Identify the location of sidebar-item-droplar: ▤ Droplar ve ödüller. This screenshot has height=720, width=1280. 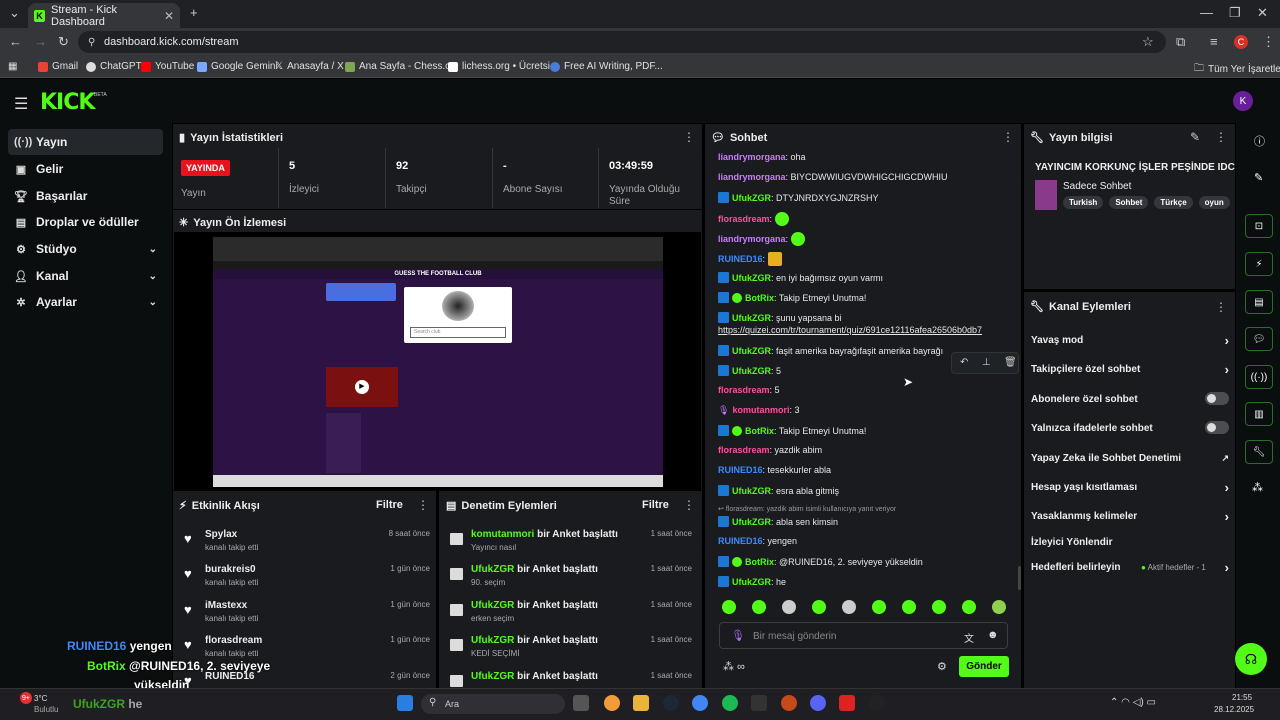
(85, 222).